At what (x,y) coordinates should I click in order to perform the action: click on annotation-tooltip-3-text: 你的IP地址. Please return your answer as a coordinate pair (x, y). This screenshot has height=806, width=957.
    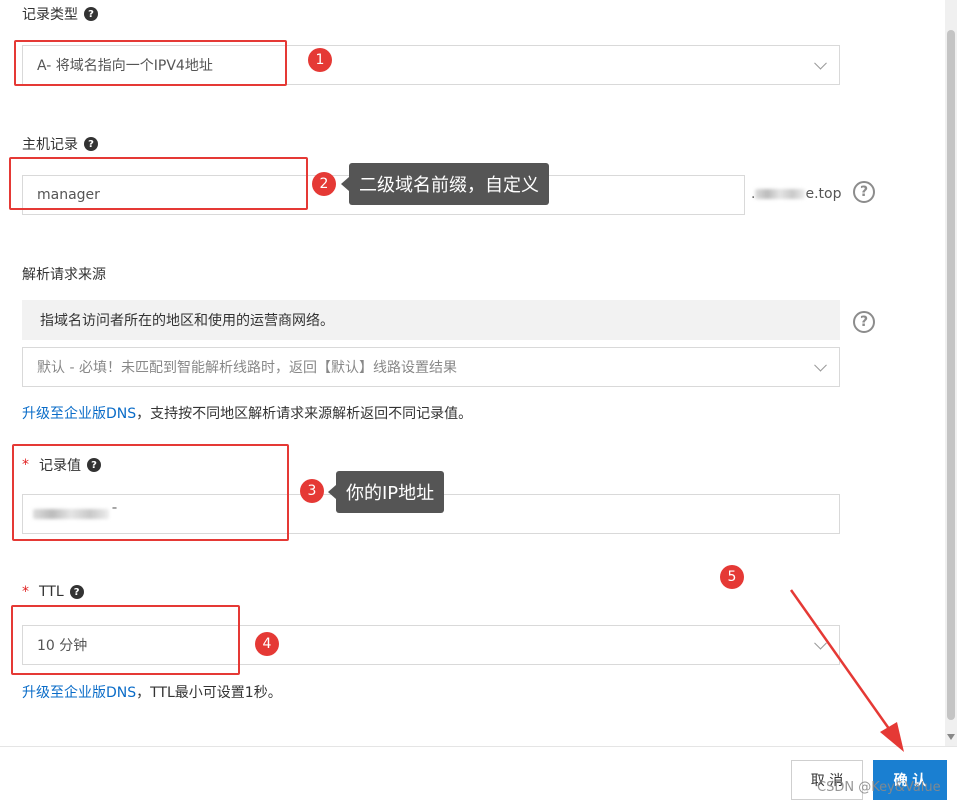
    Looking at the image, I should click on (390, 493).